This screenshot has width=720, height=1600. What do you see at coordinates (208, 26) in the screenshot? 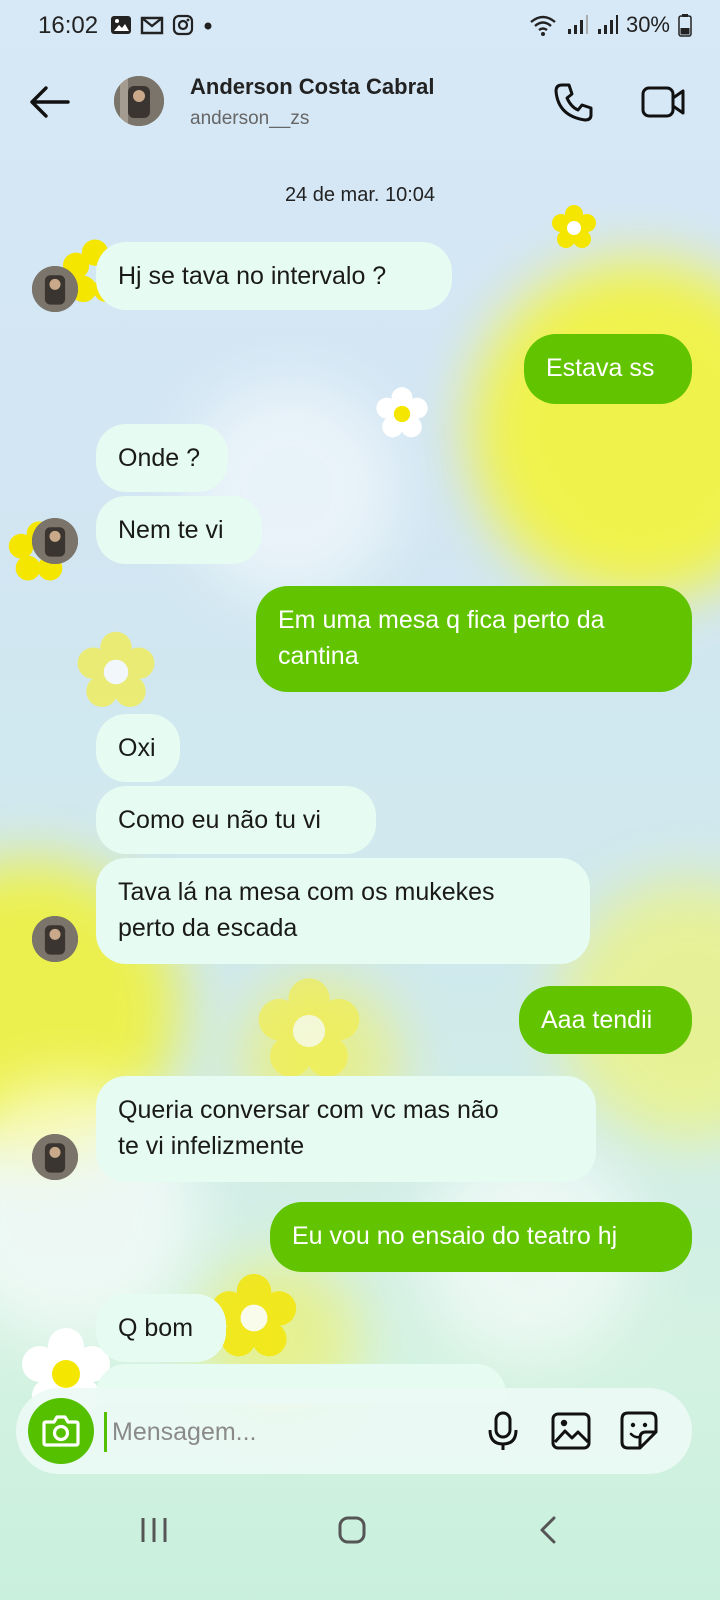
I see `dot-icon` at bounding box center [208, 26].